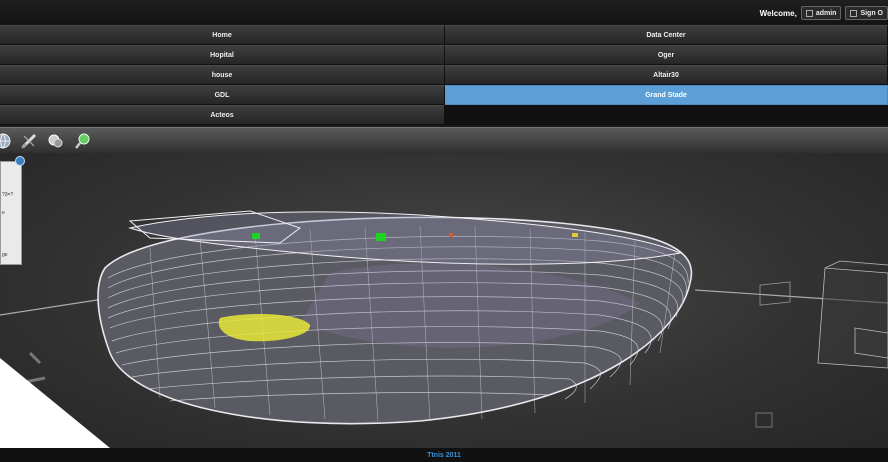 This screenshot has height=462, width=888. What do you see at coordinates (666, 35) in the screenshot?
I see `menu-item-data-center: Data Center` at bounding box center [666, 35].